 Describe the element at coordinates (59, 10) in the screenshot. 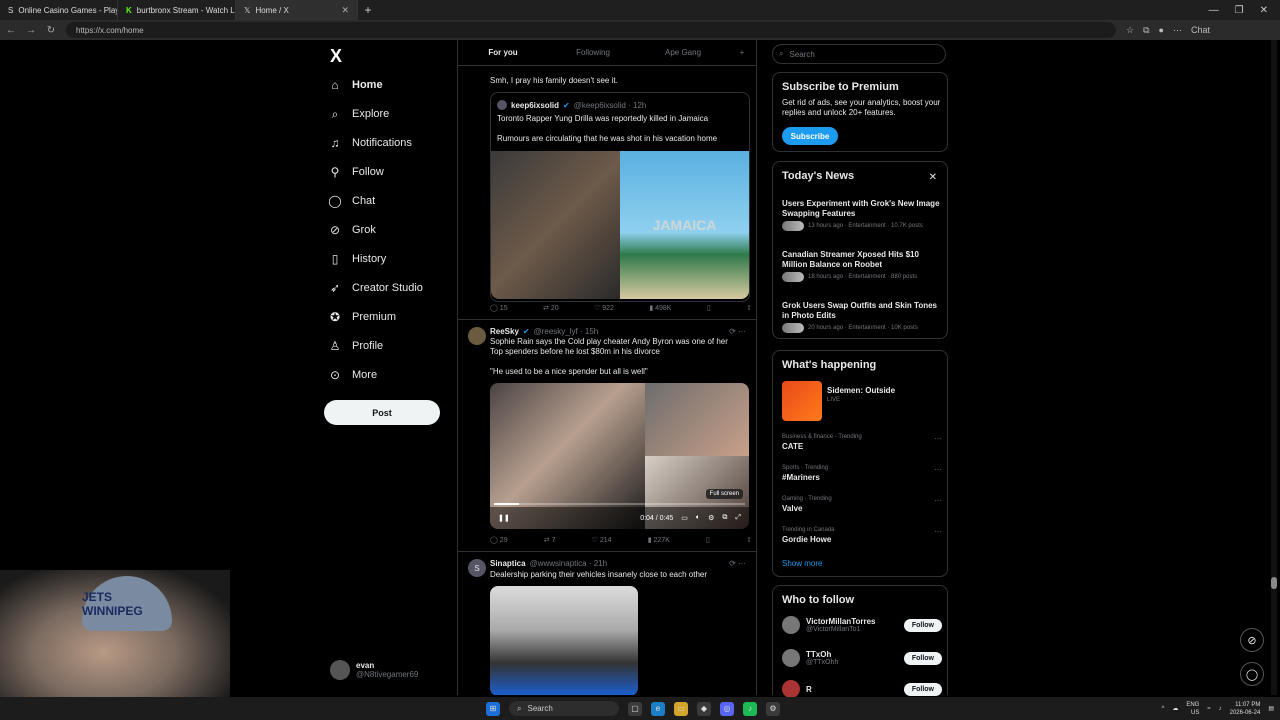

I see `browser-tab-casino: S Online Casino Games - Play Free ! ✕` at that location.